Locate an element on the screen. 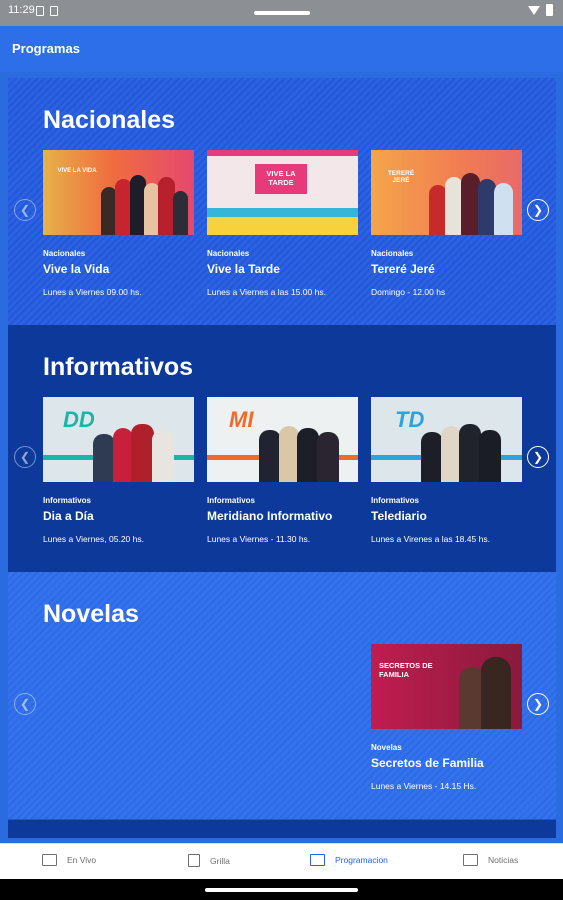 This screenshot has width=563, height=900. nav-item-en-vivo: En Vivo is located at coordinates (69, 860).